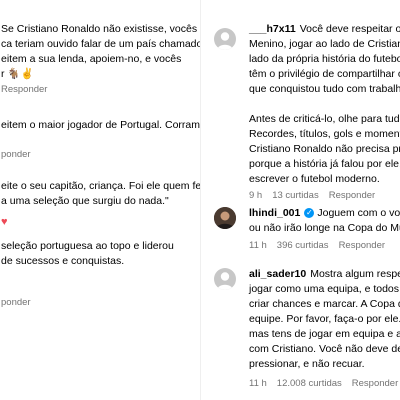  What do you see at coordinates (324, 164) in the screenshot?
I see `comment-line: porque a história já falou por ele.` at bounding box center [324, 164].